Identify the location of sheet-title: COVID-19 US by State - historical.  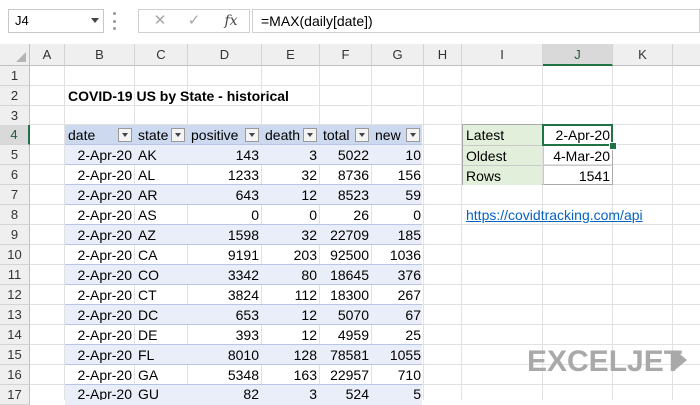
(215, 96).